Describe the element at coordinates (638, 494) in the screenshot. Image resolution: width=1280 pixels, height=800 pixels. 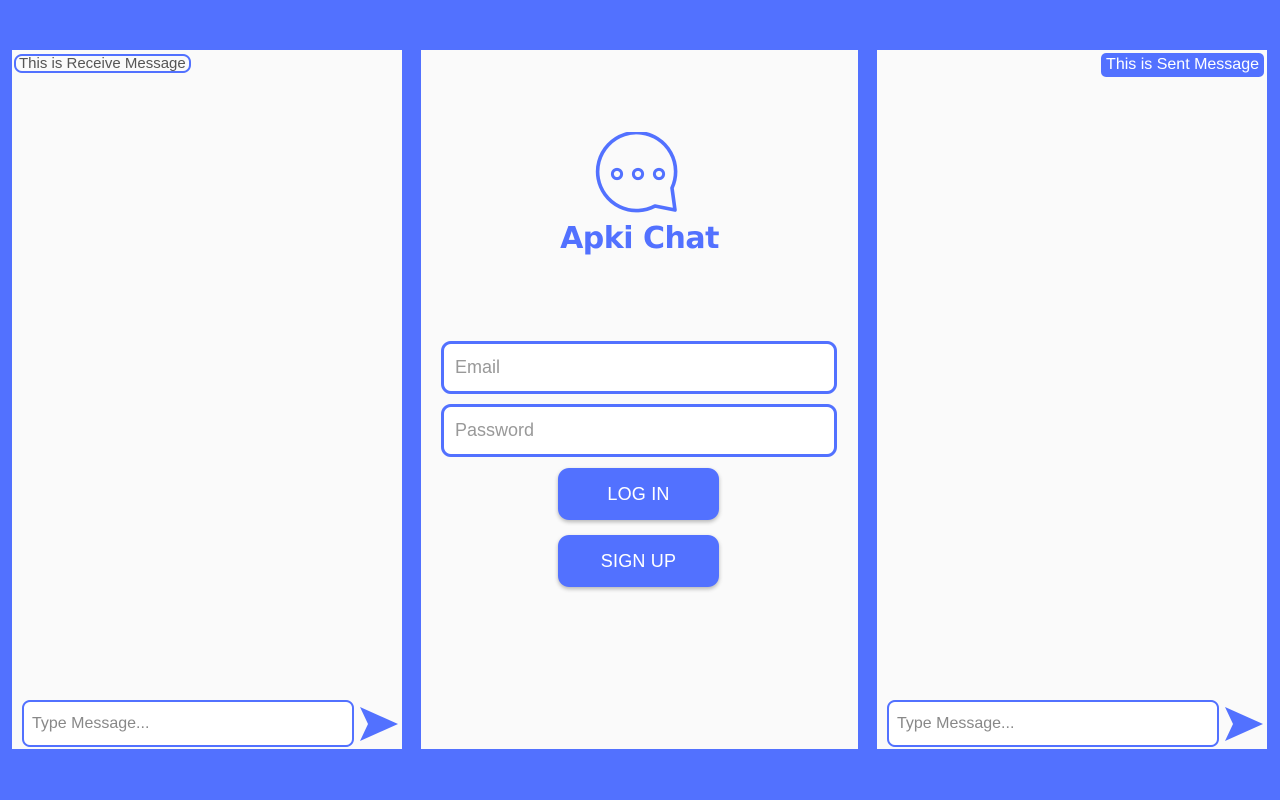
I see `login-button: LOG IN` at that location.